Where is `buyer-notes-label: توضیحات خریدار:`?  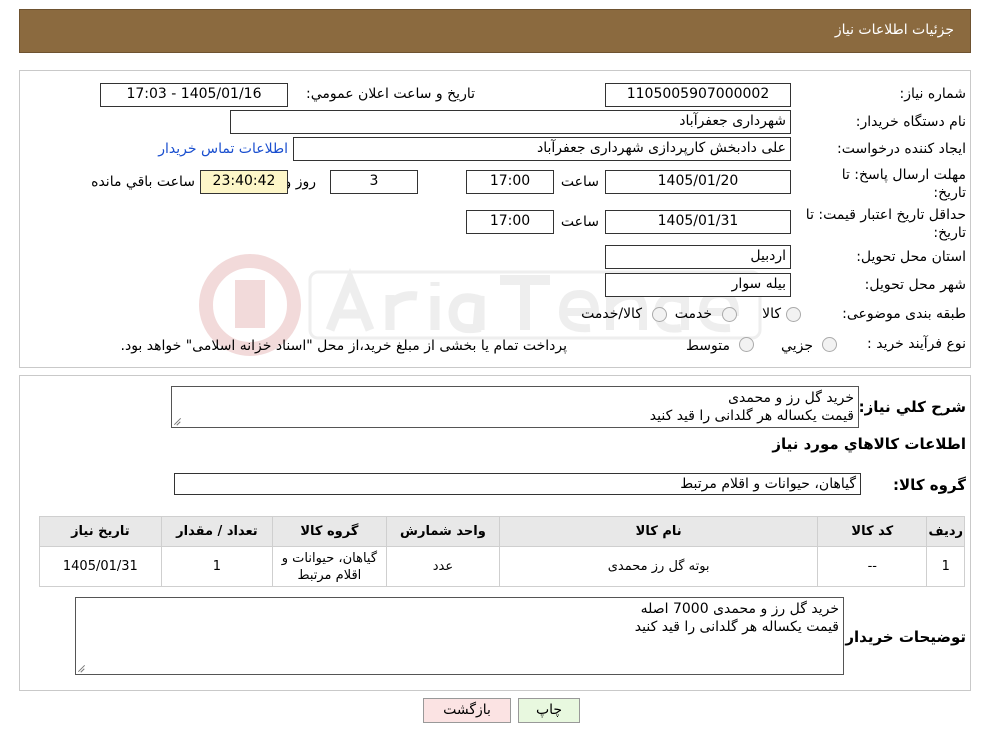 buyer-notes-label: توضیحات خریدار: is located at coordinates (902, 637).